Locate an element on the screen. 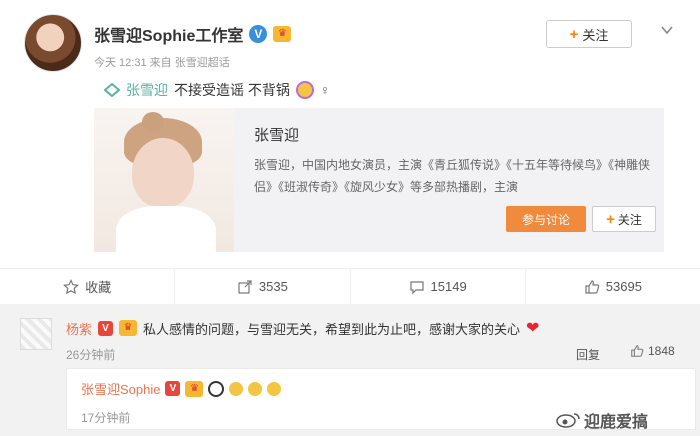 The width and height of the screenshot is (700, 436). post-meta: 今天 12:31 来自 张雪迎超话 is located at coordinates (162, 63).